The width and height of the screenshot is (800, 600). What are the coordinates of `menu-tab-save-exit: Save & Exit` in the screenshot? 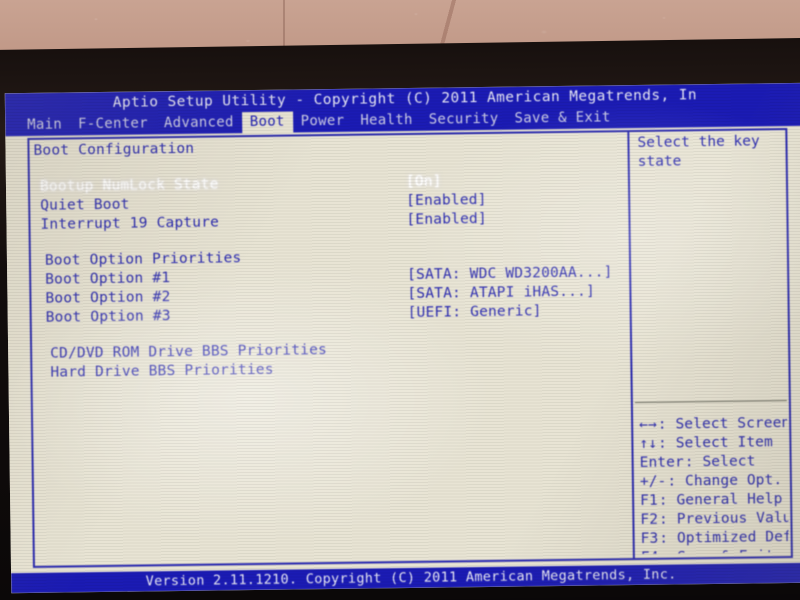 It's located at (562, 118).